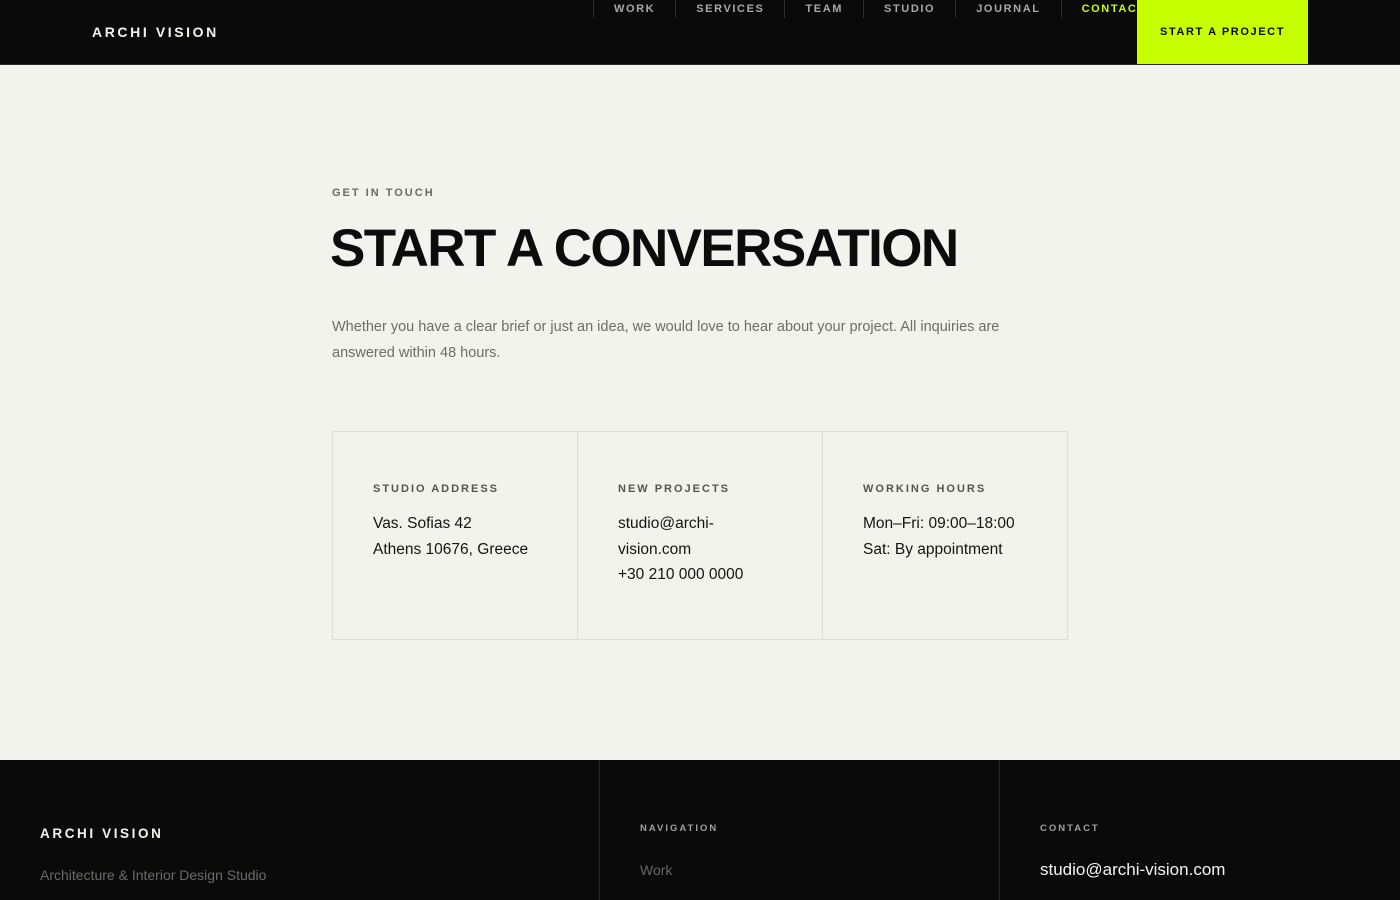 This screenshot has width=1400, height=900. What do you see at coordinates (155, 32) in the screenshot?
I see `site-logo: ARCHI VISION` at bounding box center [155, 32].